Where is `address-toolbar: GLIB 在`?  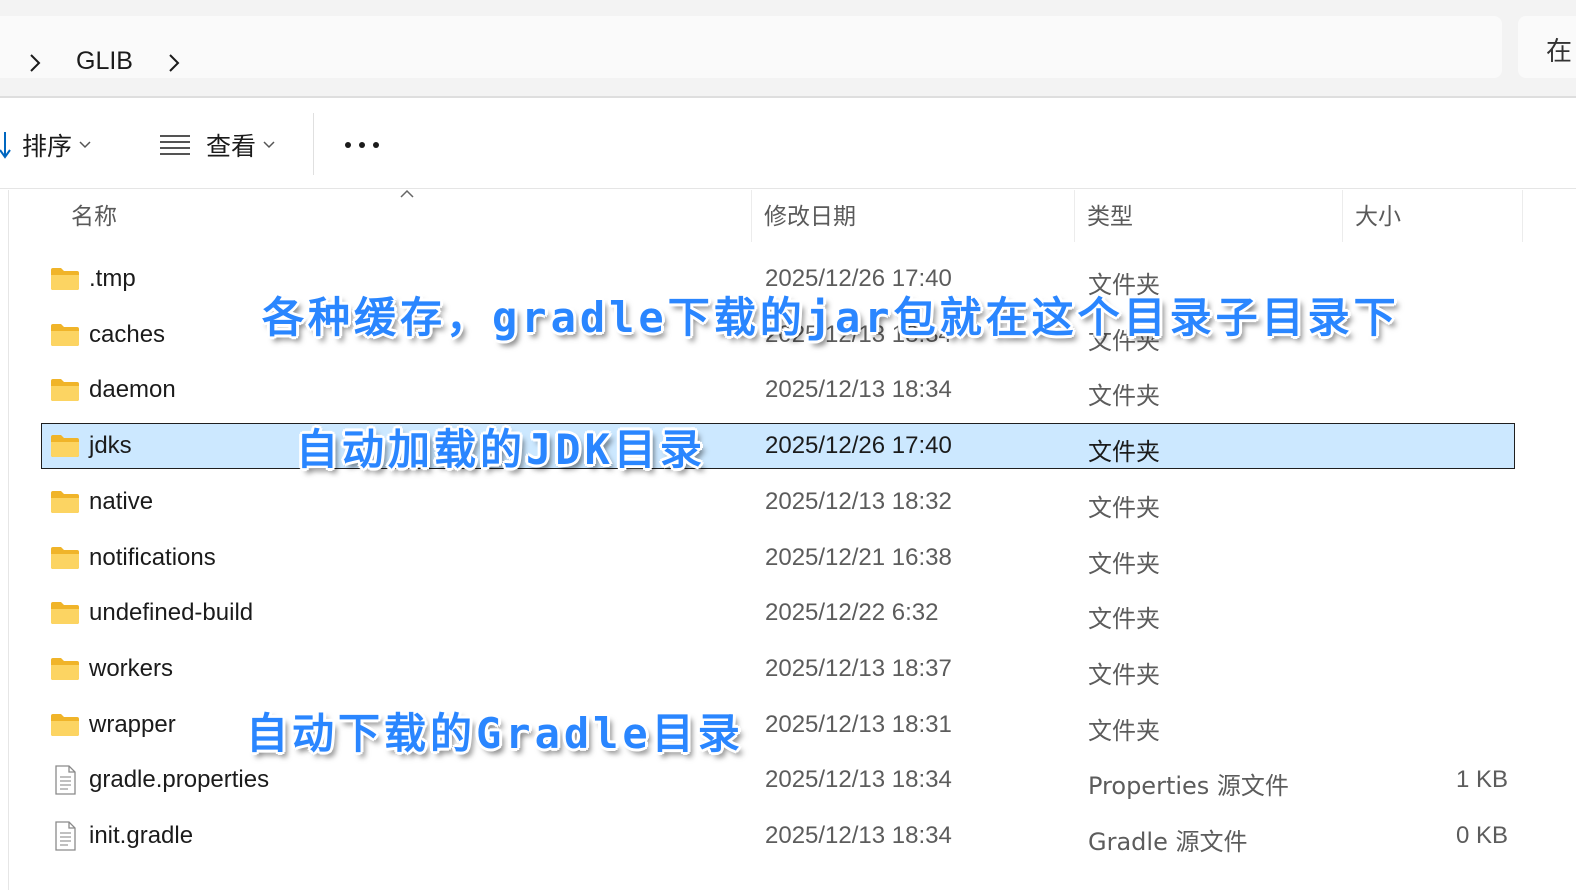
address-toolbar: GLIB 在 is located at coordinates (788, 49).